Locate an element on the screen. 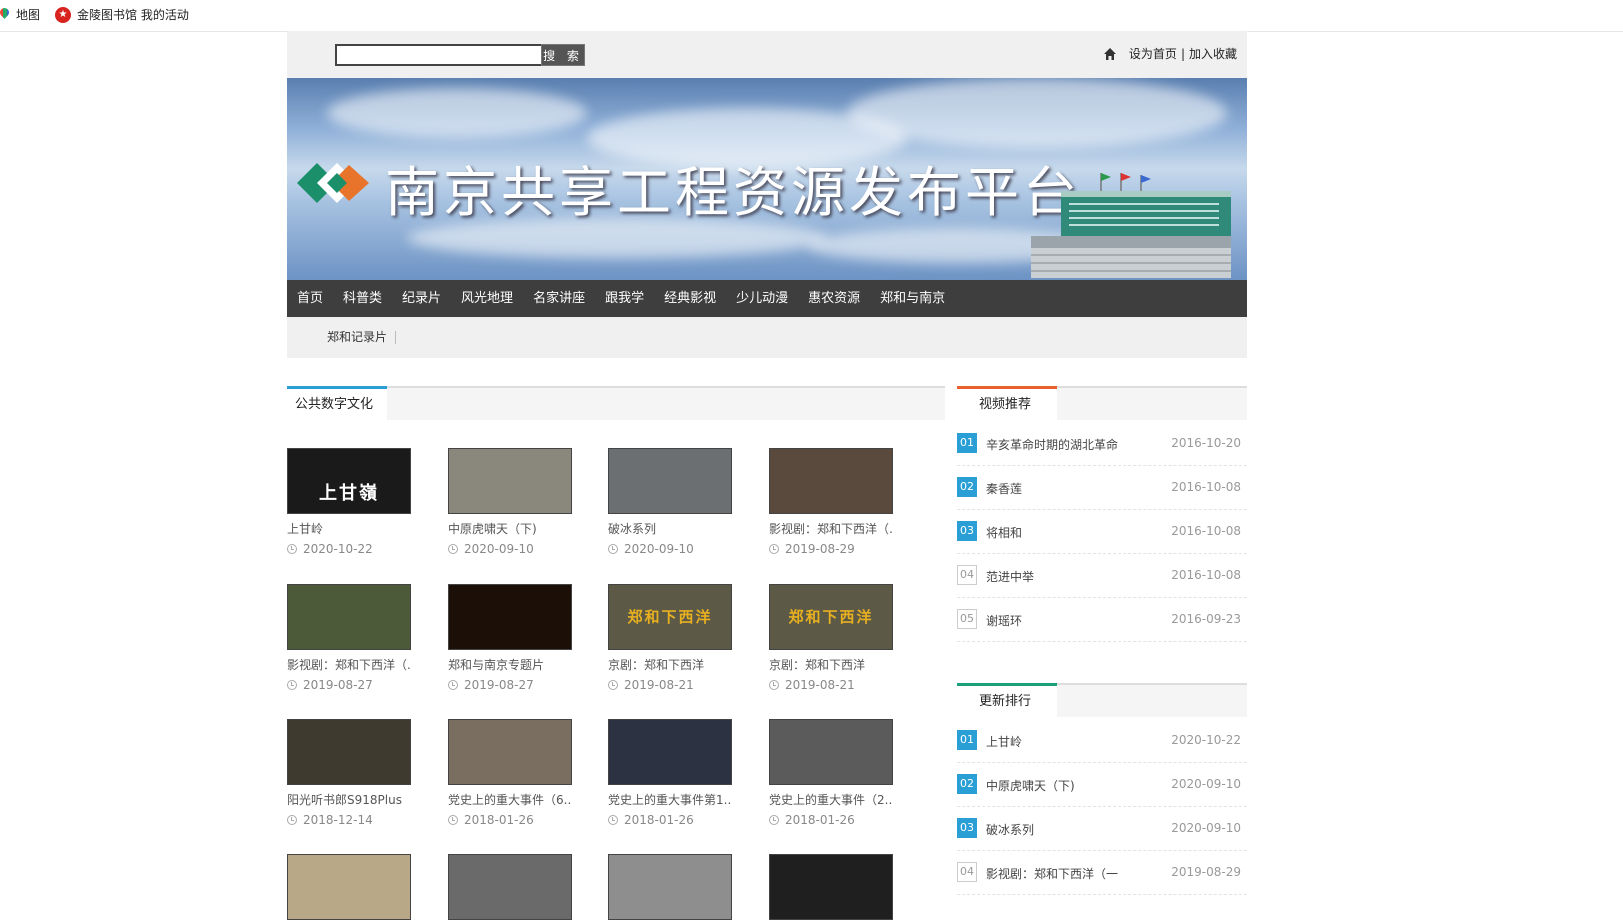 The image size is (1623, 920). video-date-text: 2019-08-27 is located at coordinates (499, 685).